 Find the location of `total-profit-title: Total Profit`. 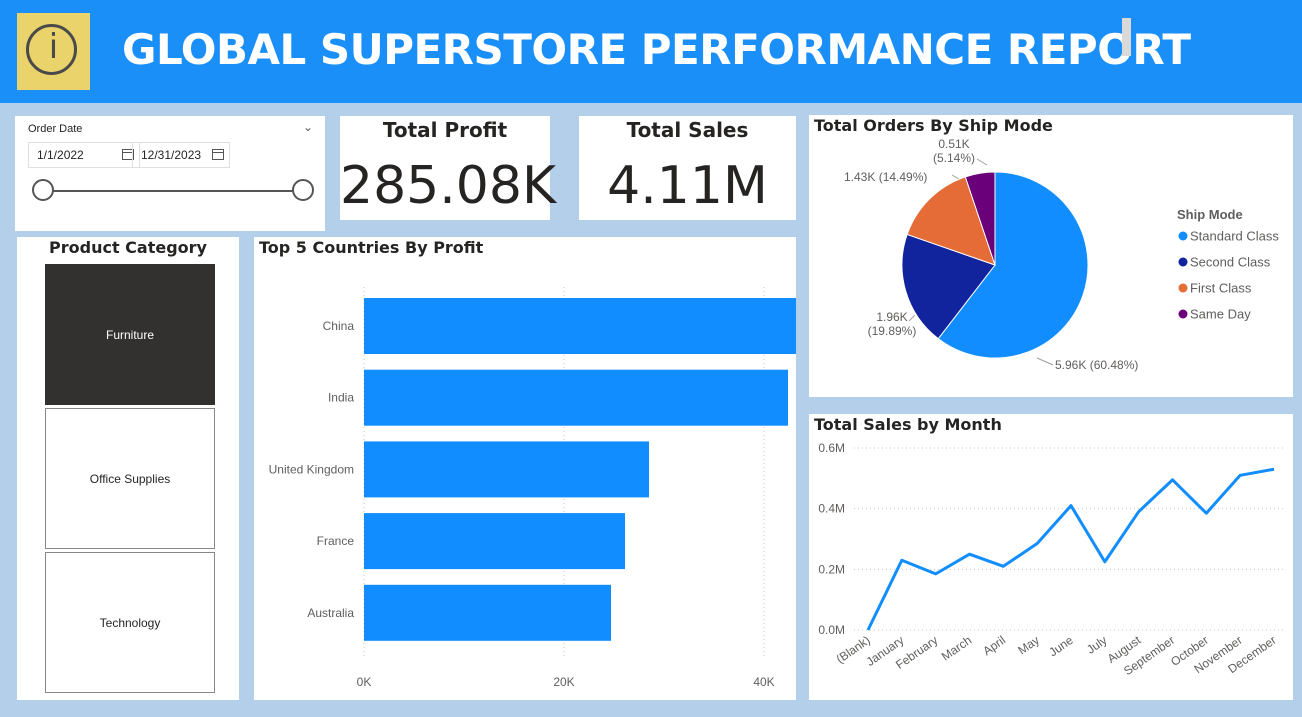

total-profit-title: Total Profit is located at coordinates (445, 130).